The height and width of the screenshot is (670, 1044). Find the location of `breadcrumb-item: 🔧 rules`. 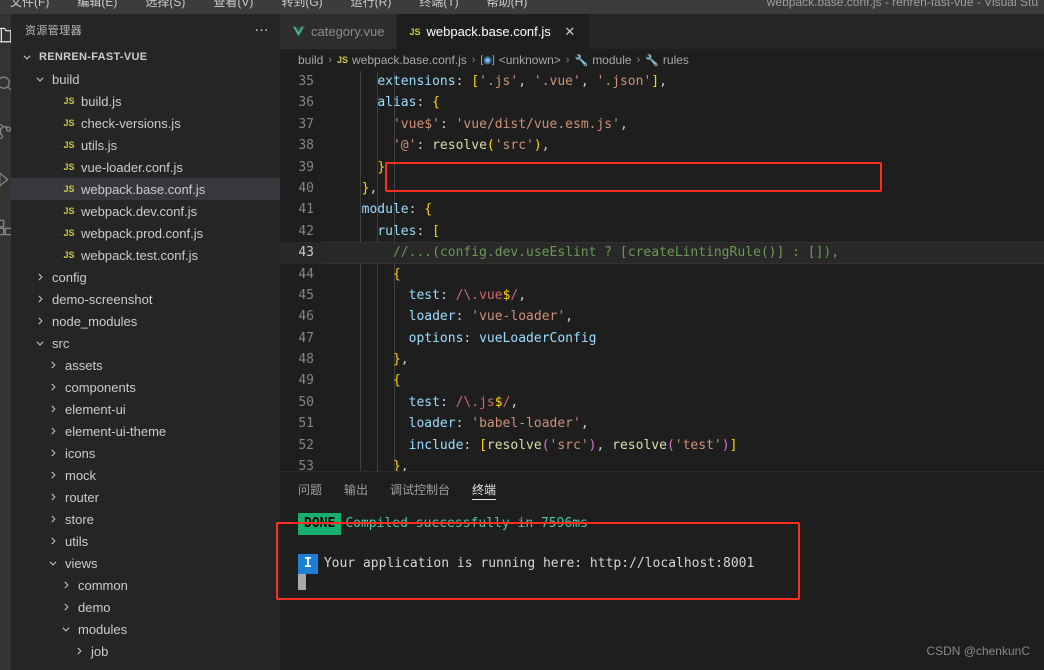

breadcrumb-item: 🔧 rules is located at coordinates (667, 60).